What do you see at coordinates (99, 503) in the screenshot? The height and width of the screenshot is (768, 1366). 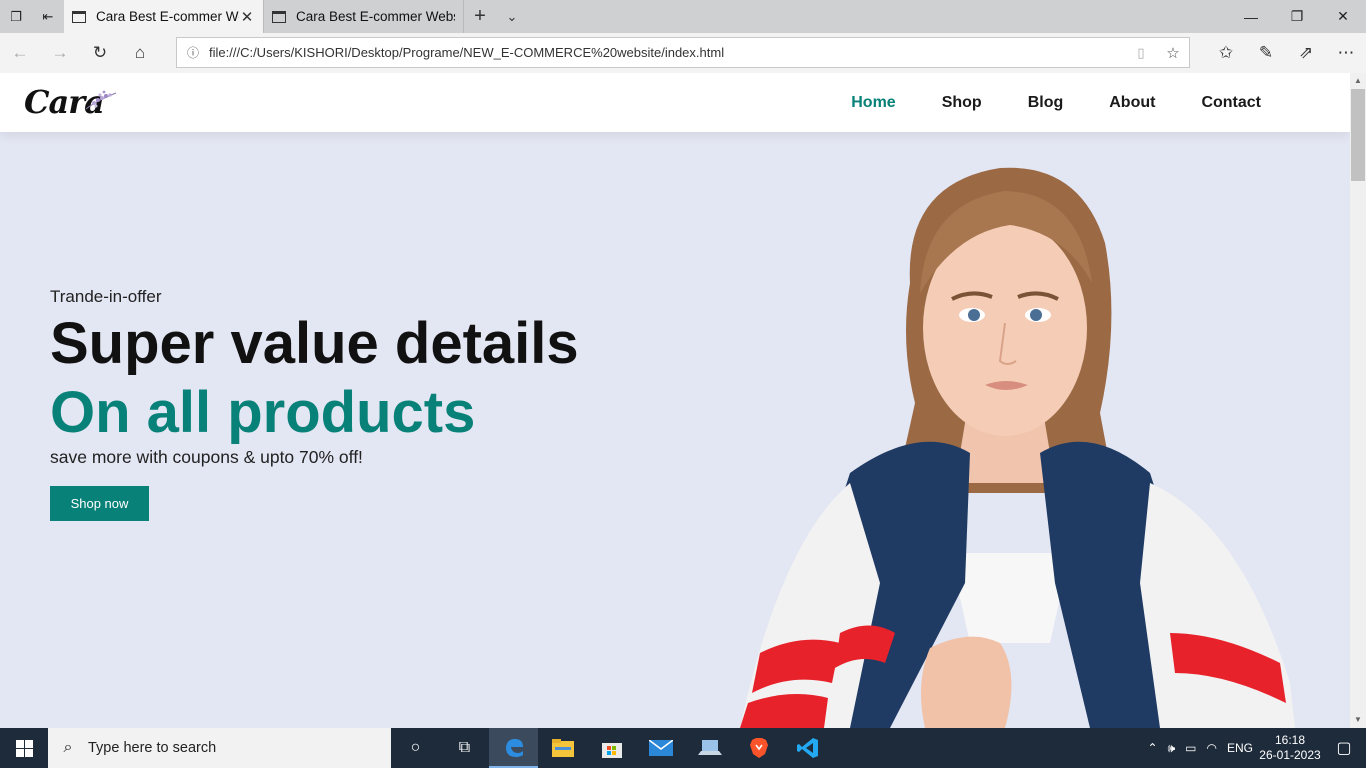 I see `shop-now-button: Shop now` at bounding box center [99, 503].